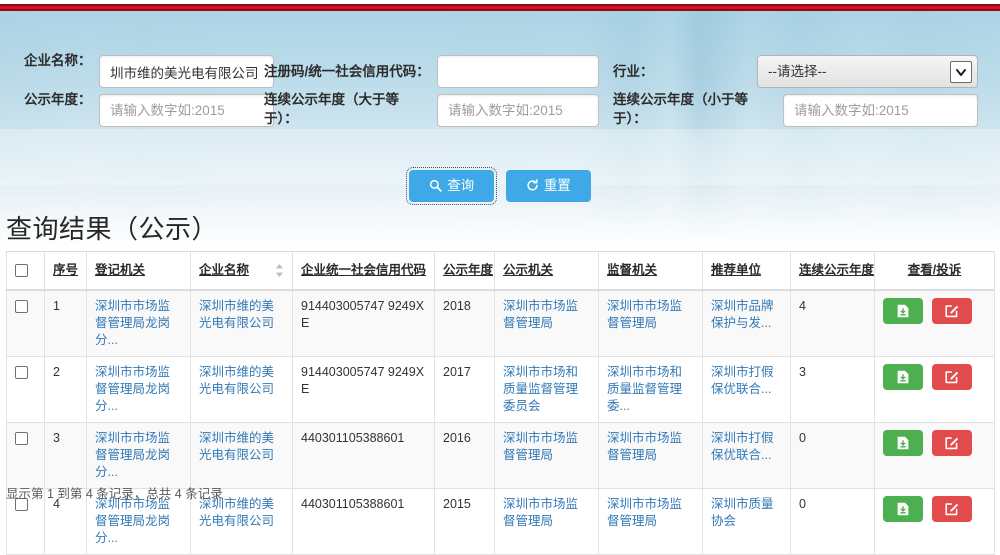 Image resolution: width=1000 pixels, height=555 pixels. What do you see at coordinates (65, 271) in the screenshot?
I see `column-header-index: 序号` at bounding box center [65, 271].